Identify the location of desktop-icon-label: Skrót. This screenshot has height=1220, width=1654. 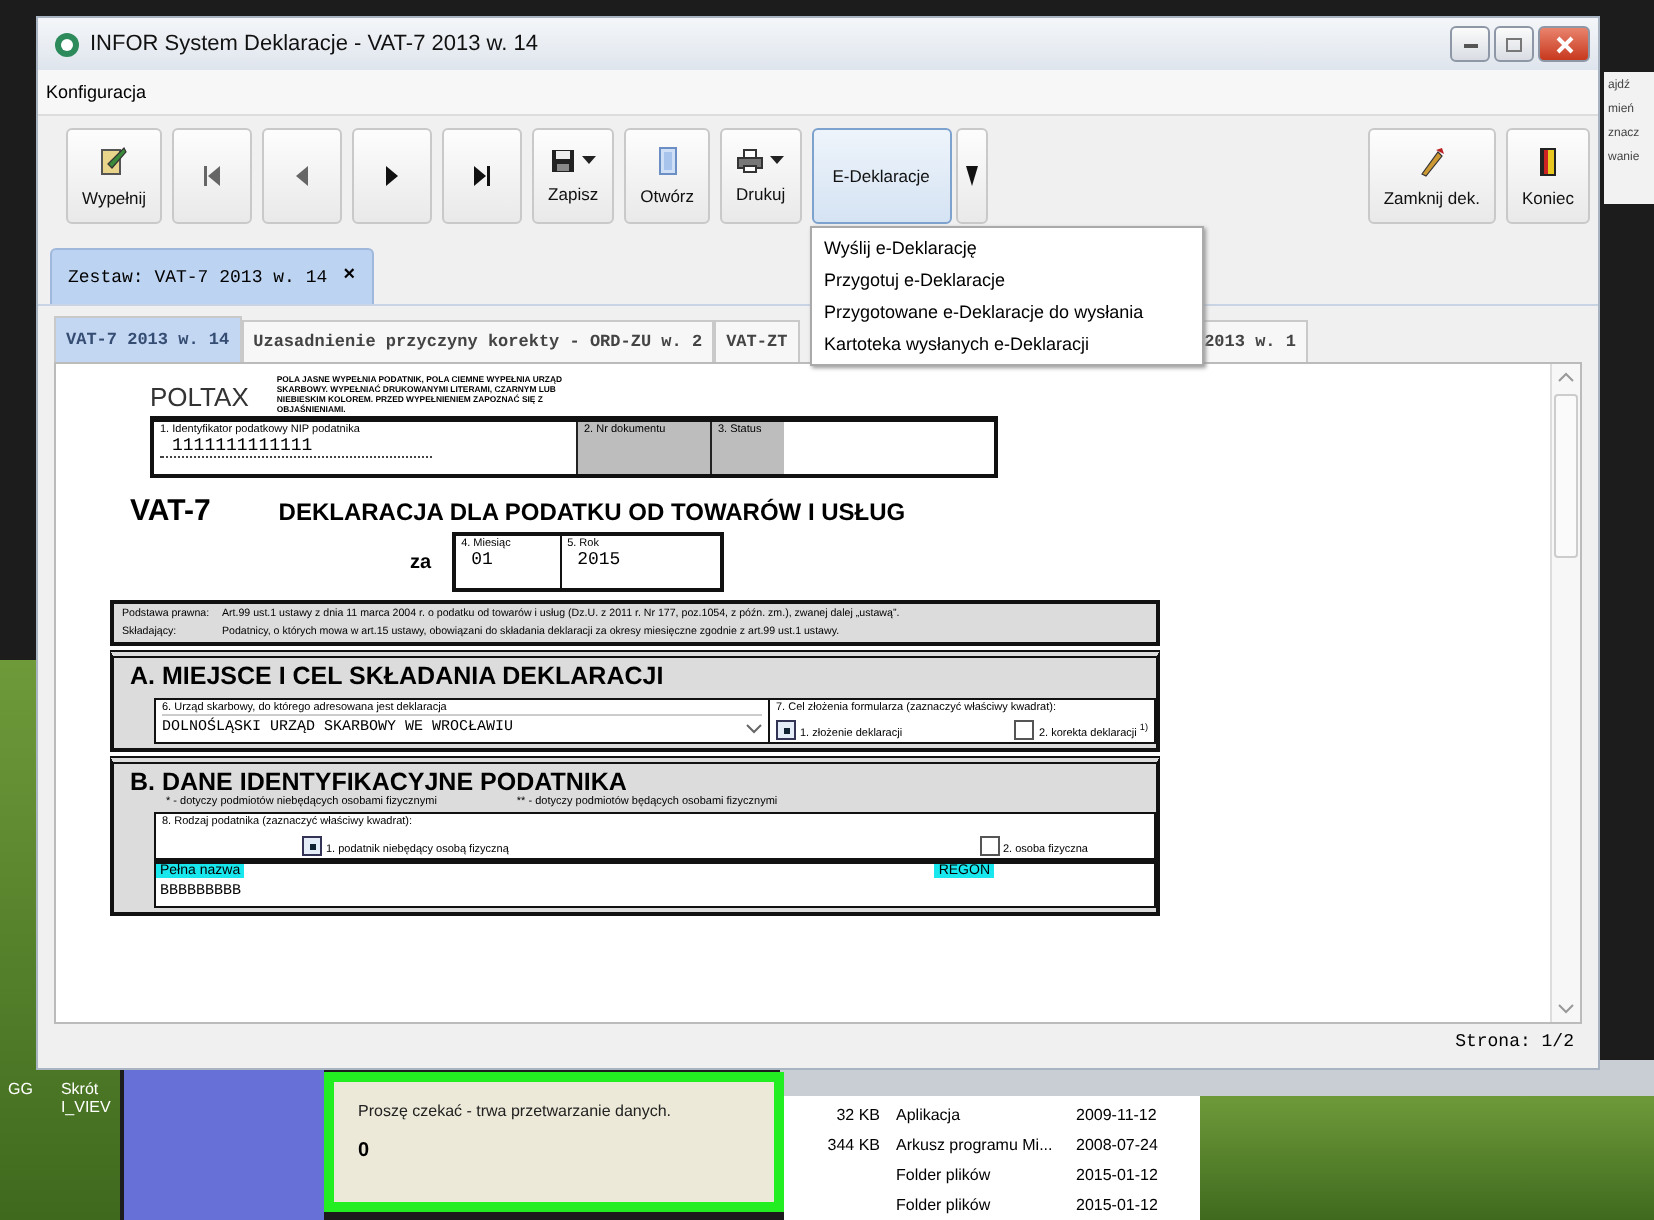
(85, 1089).